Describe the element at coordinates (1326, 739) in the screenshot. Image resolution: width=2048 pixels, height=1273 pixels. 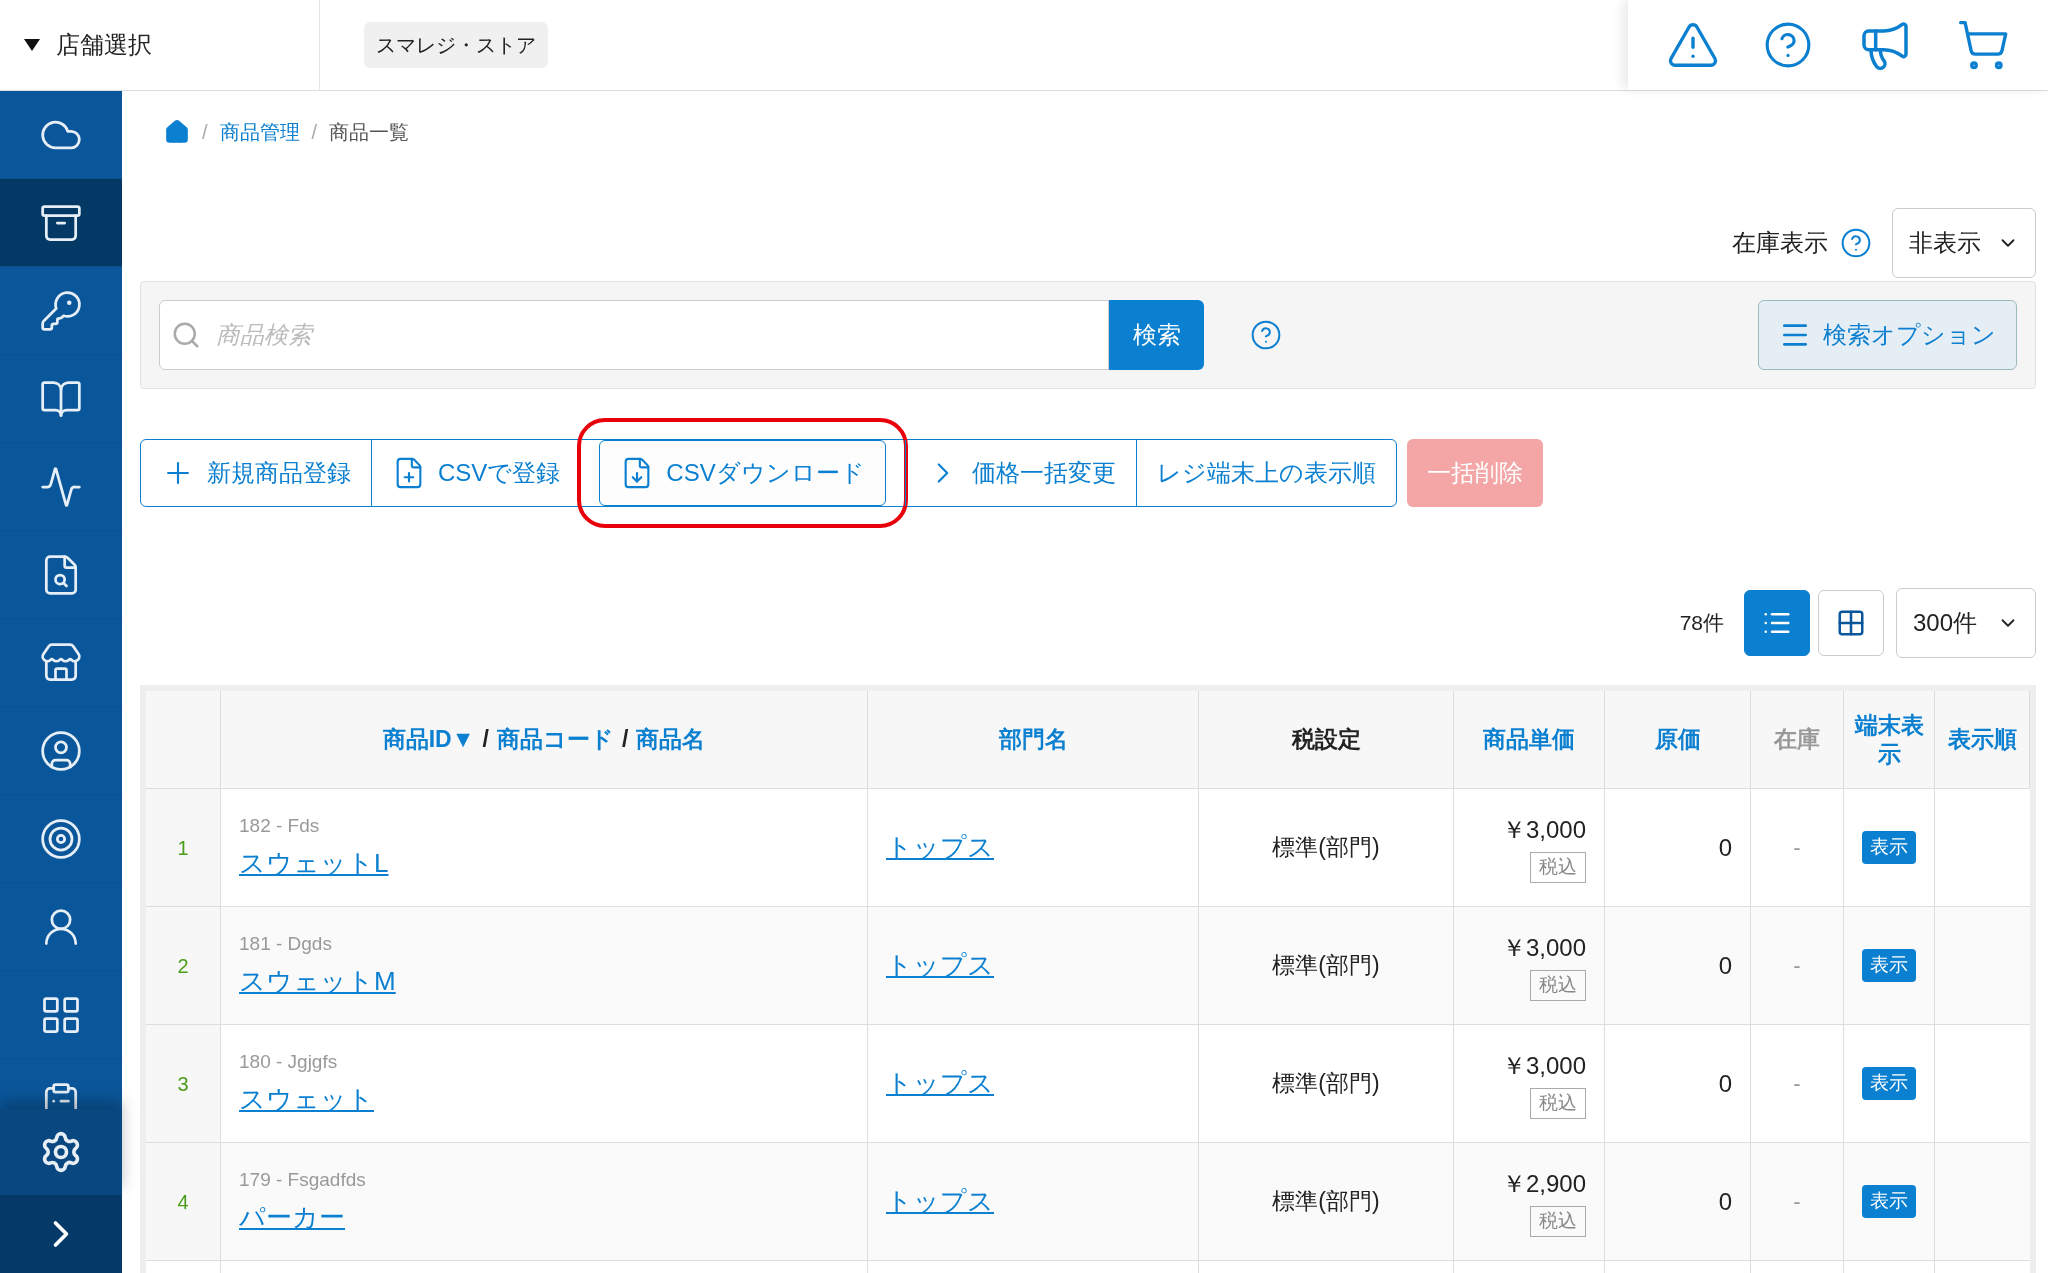
I see `column-header: 税設定` at that location.